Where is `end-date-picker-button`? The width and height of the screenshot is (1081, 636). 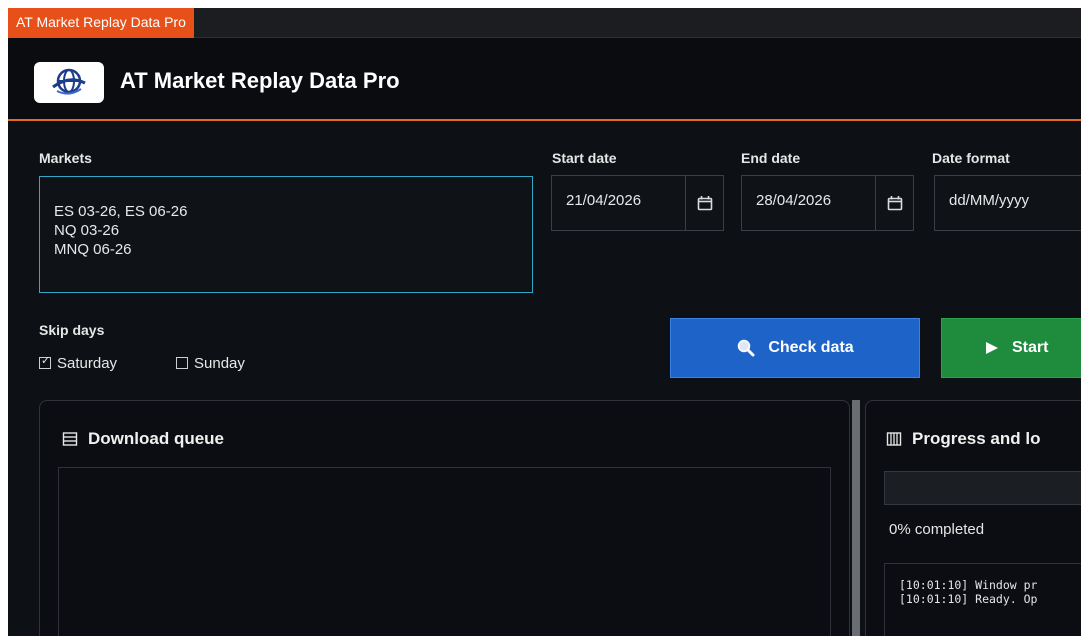 end-date-picker-button is located at coordinates (895, 203).